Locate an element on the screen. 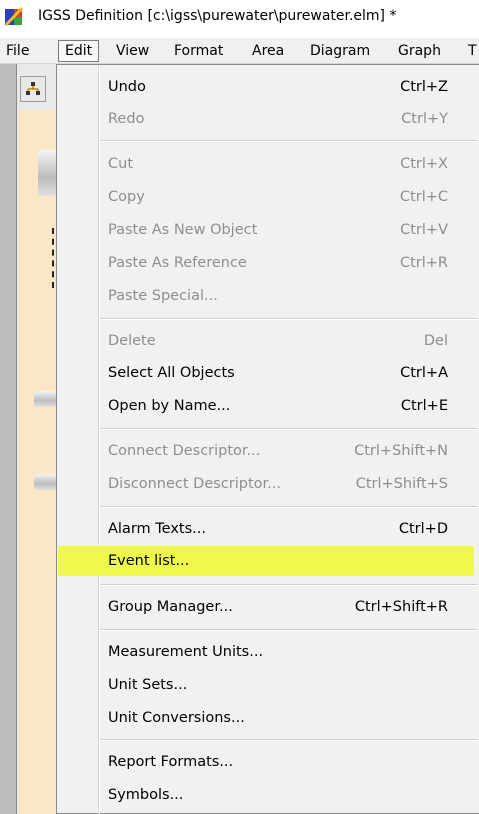  menu-area: Area is located at coordinates (268, 51).